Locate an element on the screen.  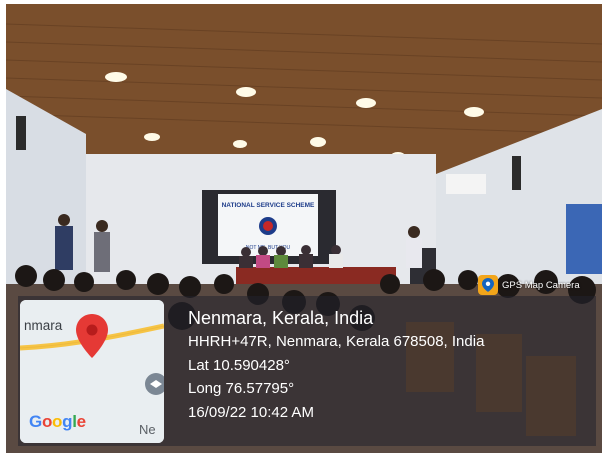
datetime: 16/09/22 10:42 AM is located at coordinates (251, 412).